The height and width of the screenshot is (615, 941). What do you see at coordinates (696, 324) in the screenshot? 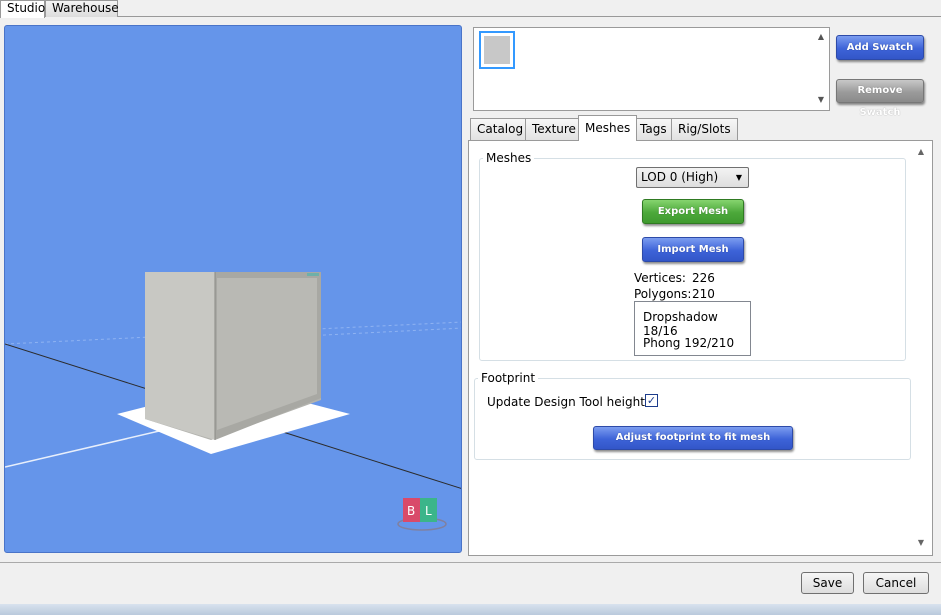
I see `list-item: Dropshadow 18/16` at bounding box center [696, 324].